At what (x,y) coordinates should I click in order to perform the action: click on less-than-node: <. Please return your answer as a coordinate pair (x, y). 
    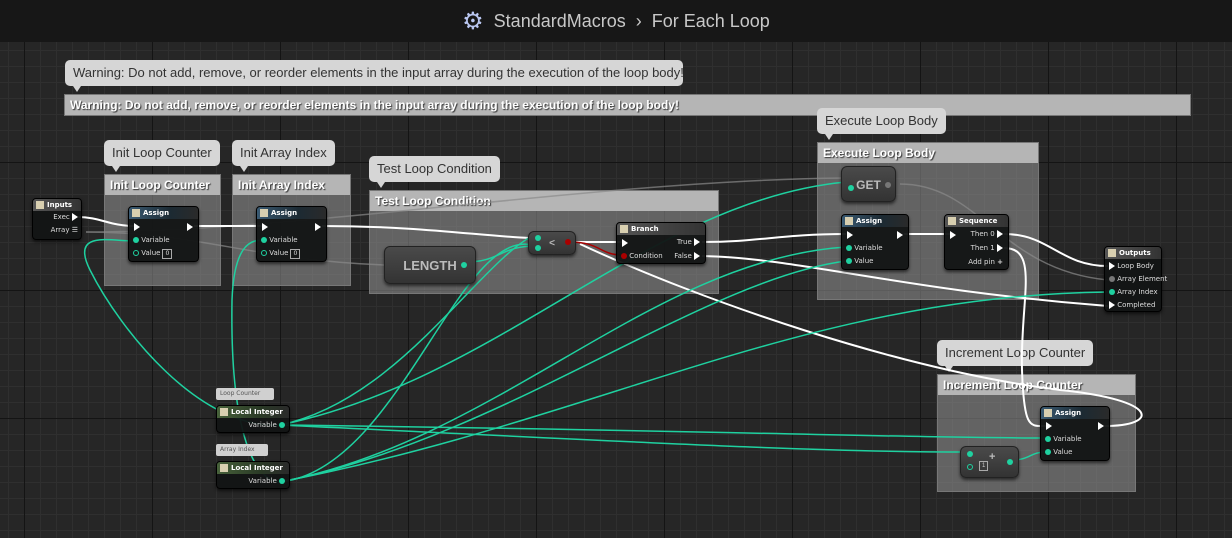
    Looking at the image, I should click on (552, 243).